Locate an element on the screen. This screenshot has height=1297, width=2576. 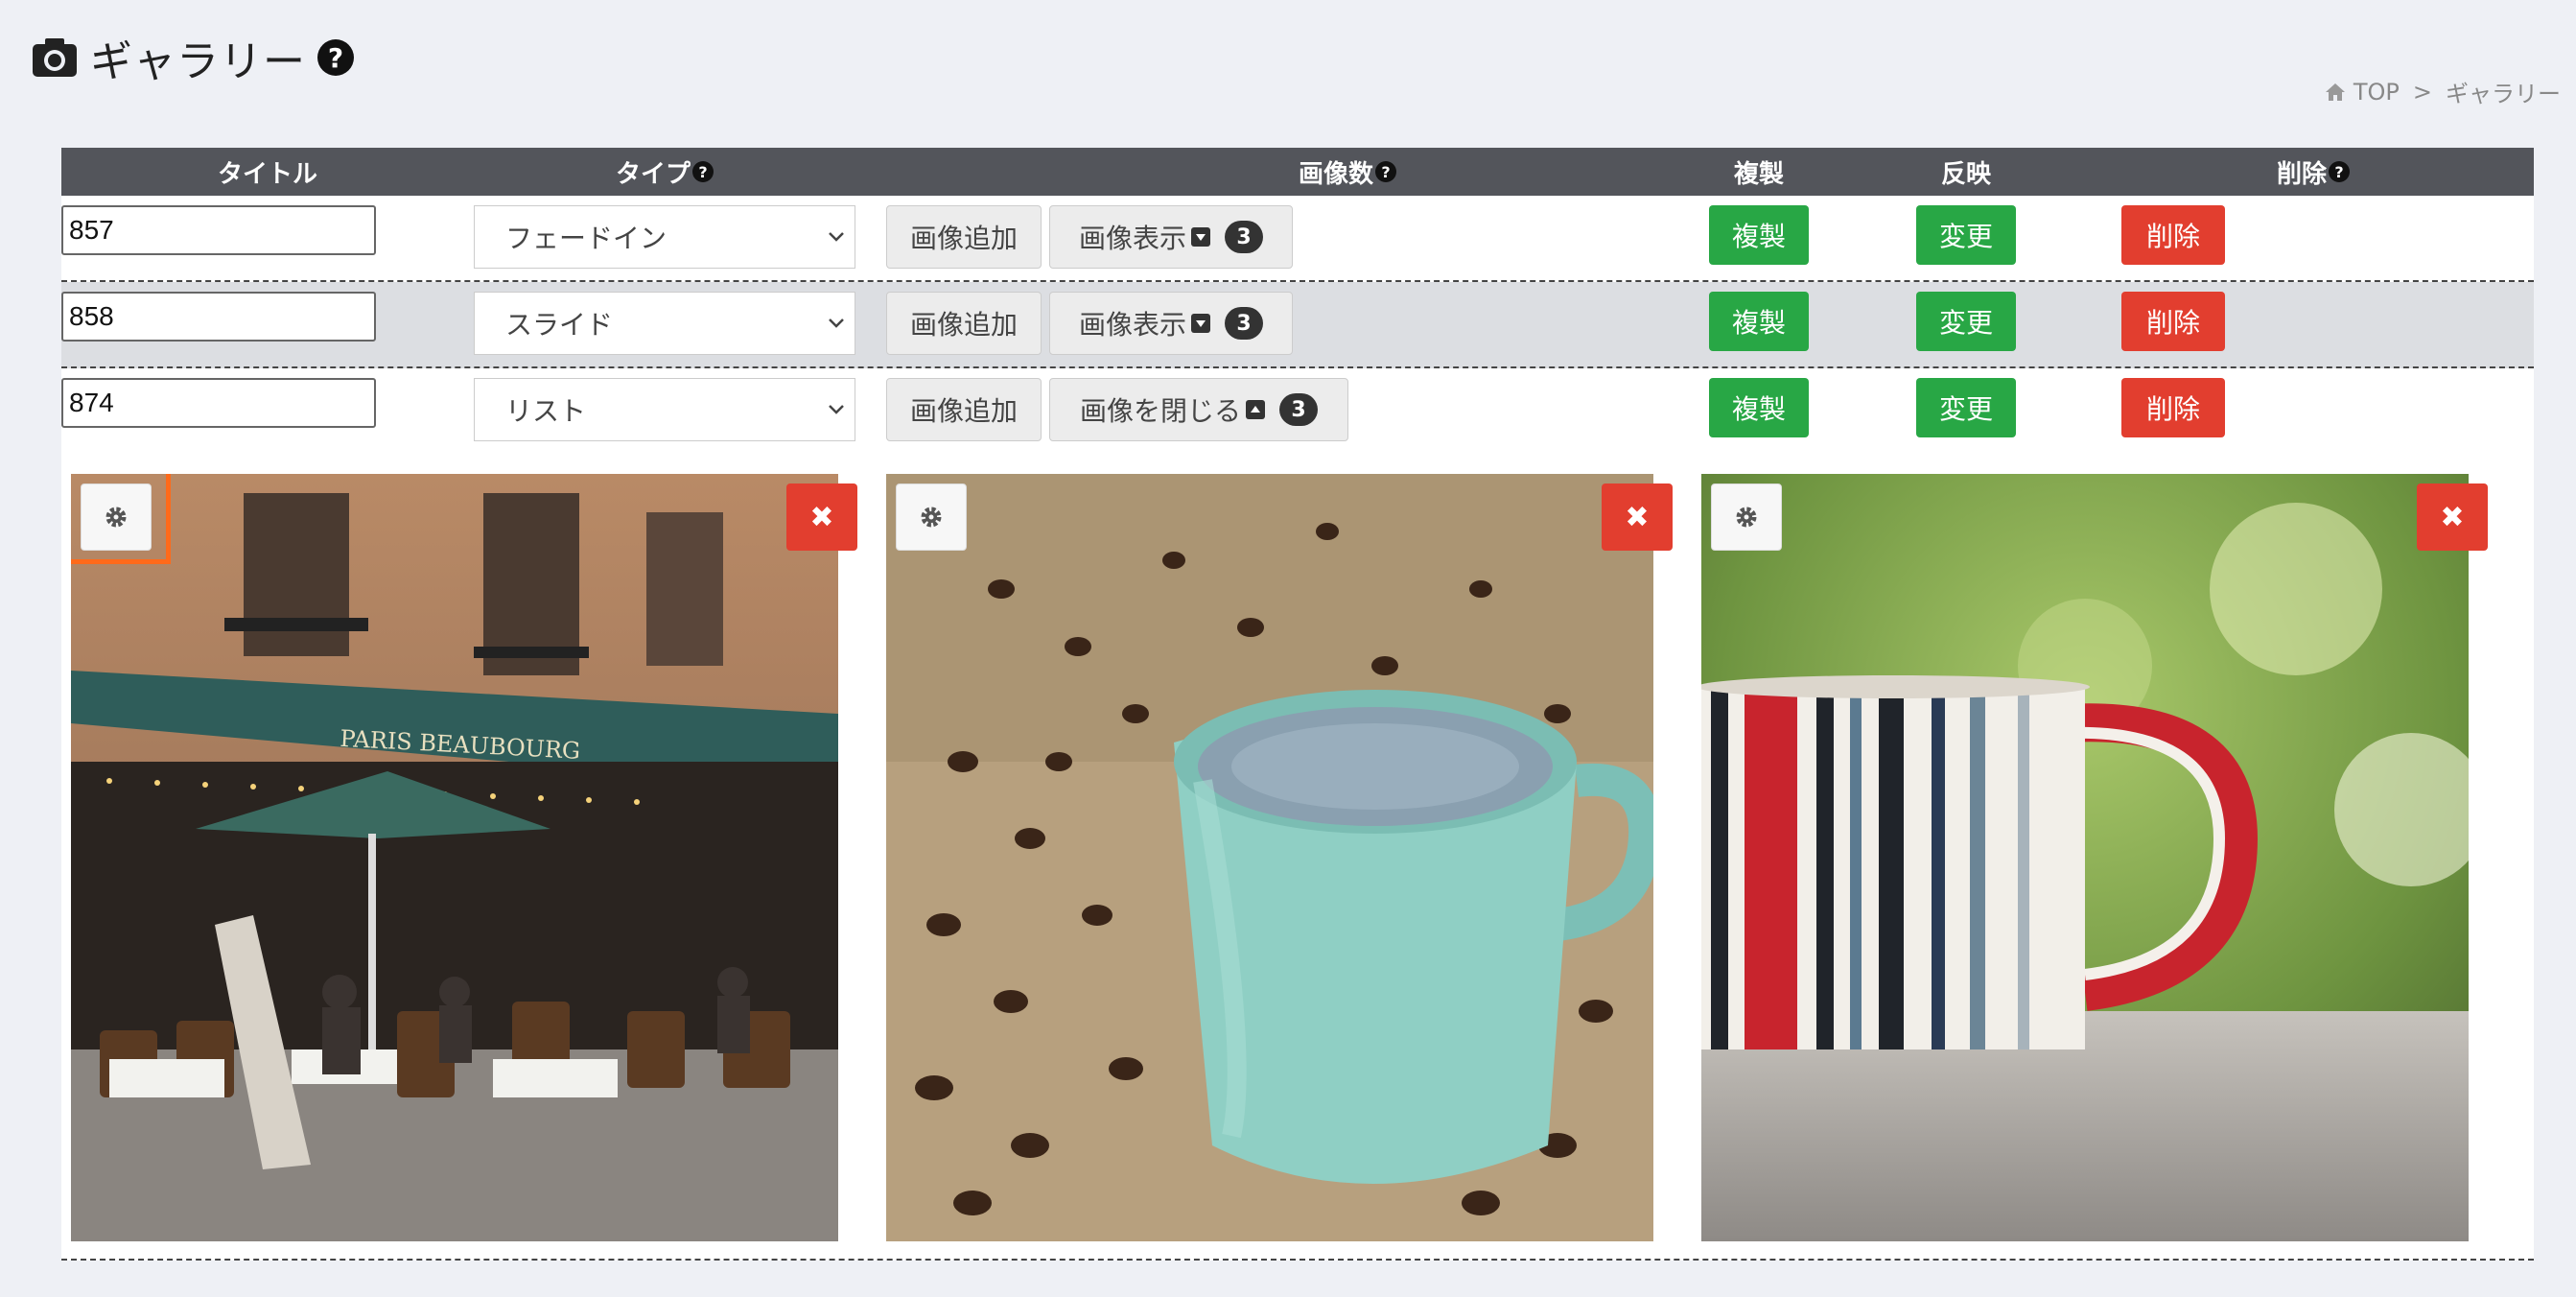
type-select: フェードイン is located at coordinates (664, 237).